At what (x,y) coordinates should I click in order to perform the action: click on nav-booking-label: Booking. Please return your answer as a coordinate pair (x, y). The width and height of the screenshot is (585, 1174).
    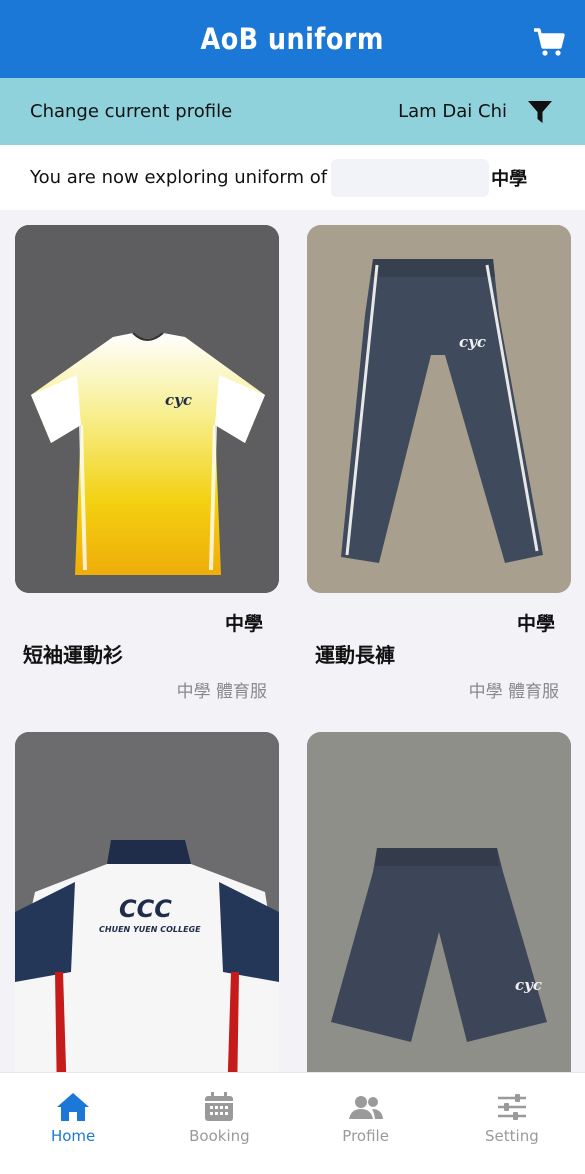
    Looking at the image, I should click on (219, 1136).